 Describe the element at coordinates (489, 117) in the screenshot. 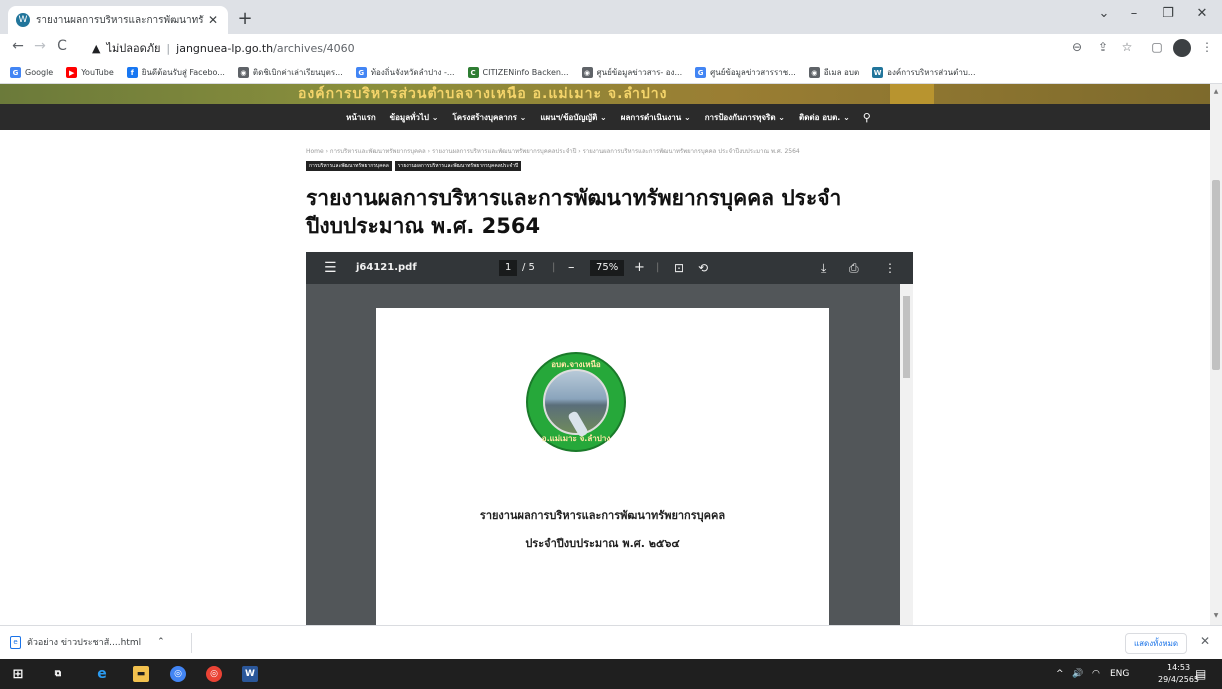

I see `menu-item: โครงสร้างบุคลากร ⌄` at that location.